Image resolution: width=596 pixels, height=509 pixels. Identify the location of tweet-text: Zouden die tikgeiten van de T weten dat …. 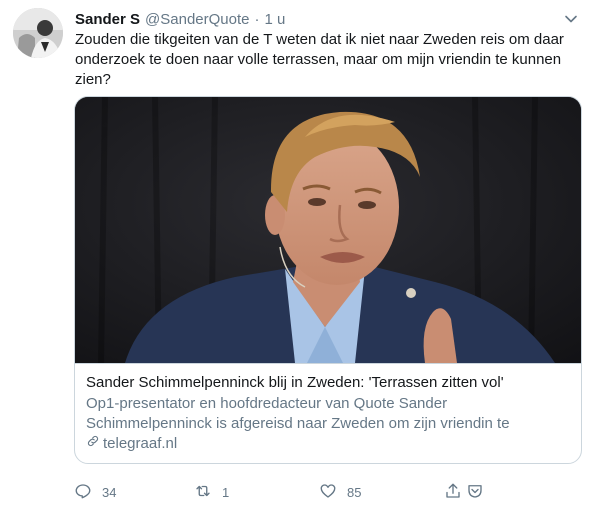
(319, 59).